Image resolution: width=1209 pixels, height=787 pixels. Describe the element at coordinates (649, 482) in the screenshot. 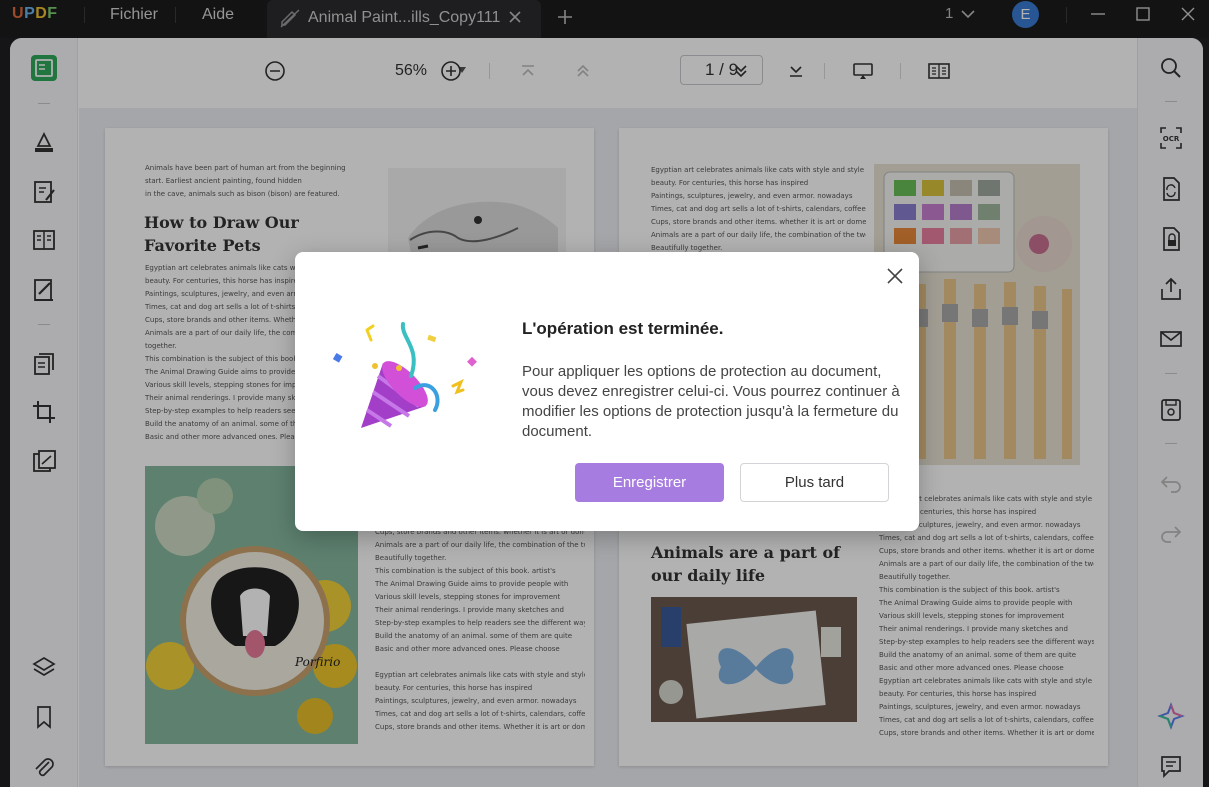

I see `save-button: Enregistrer` at that location.